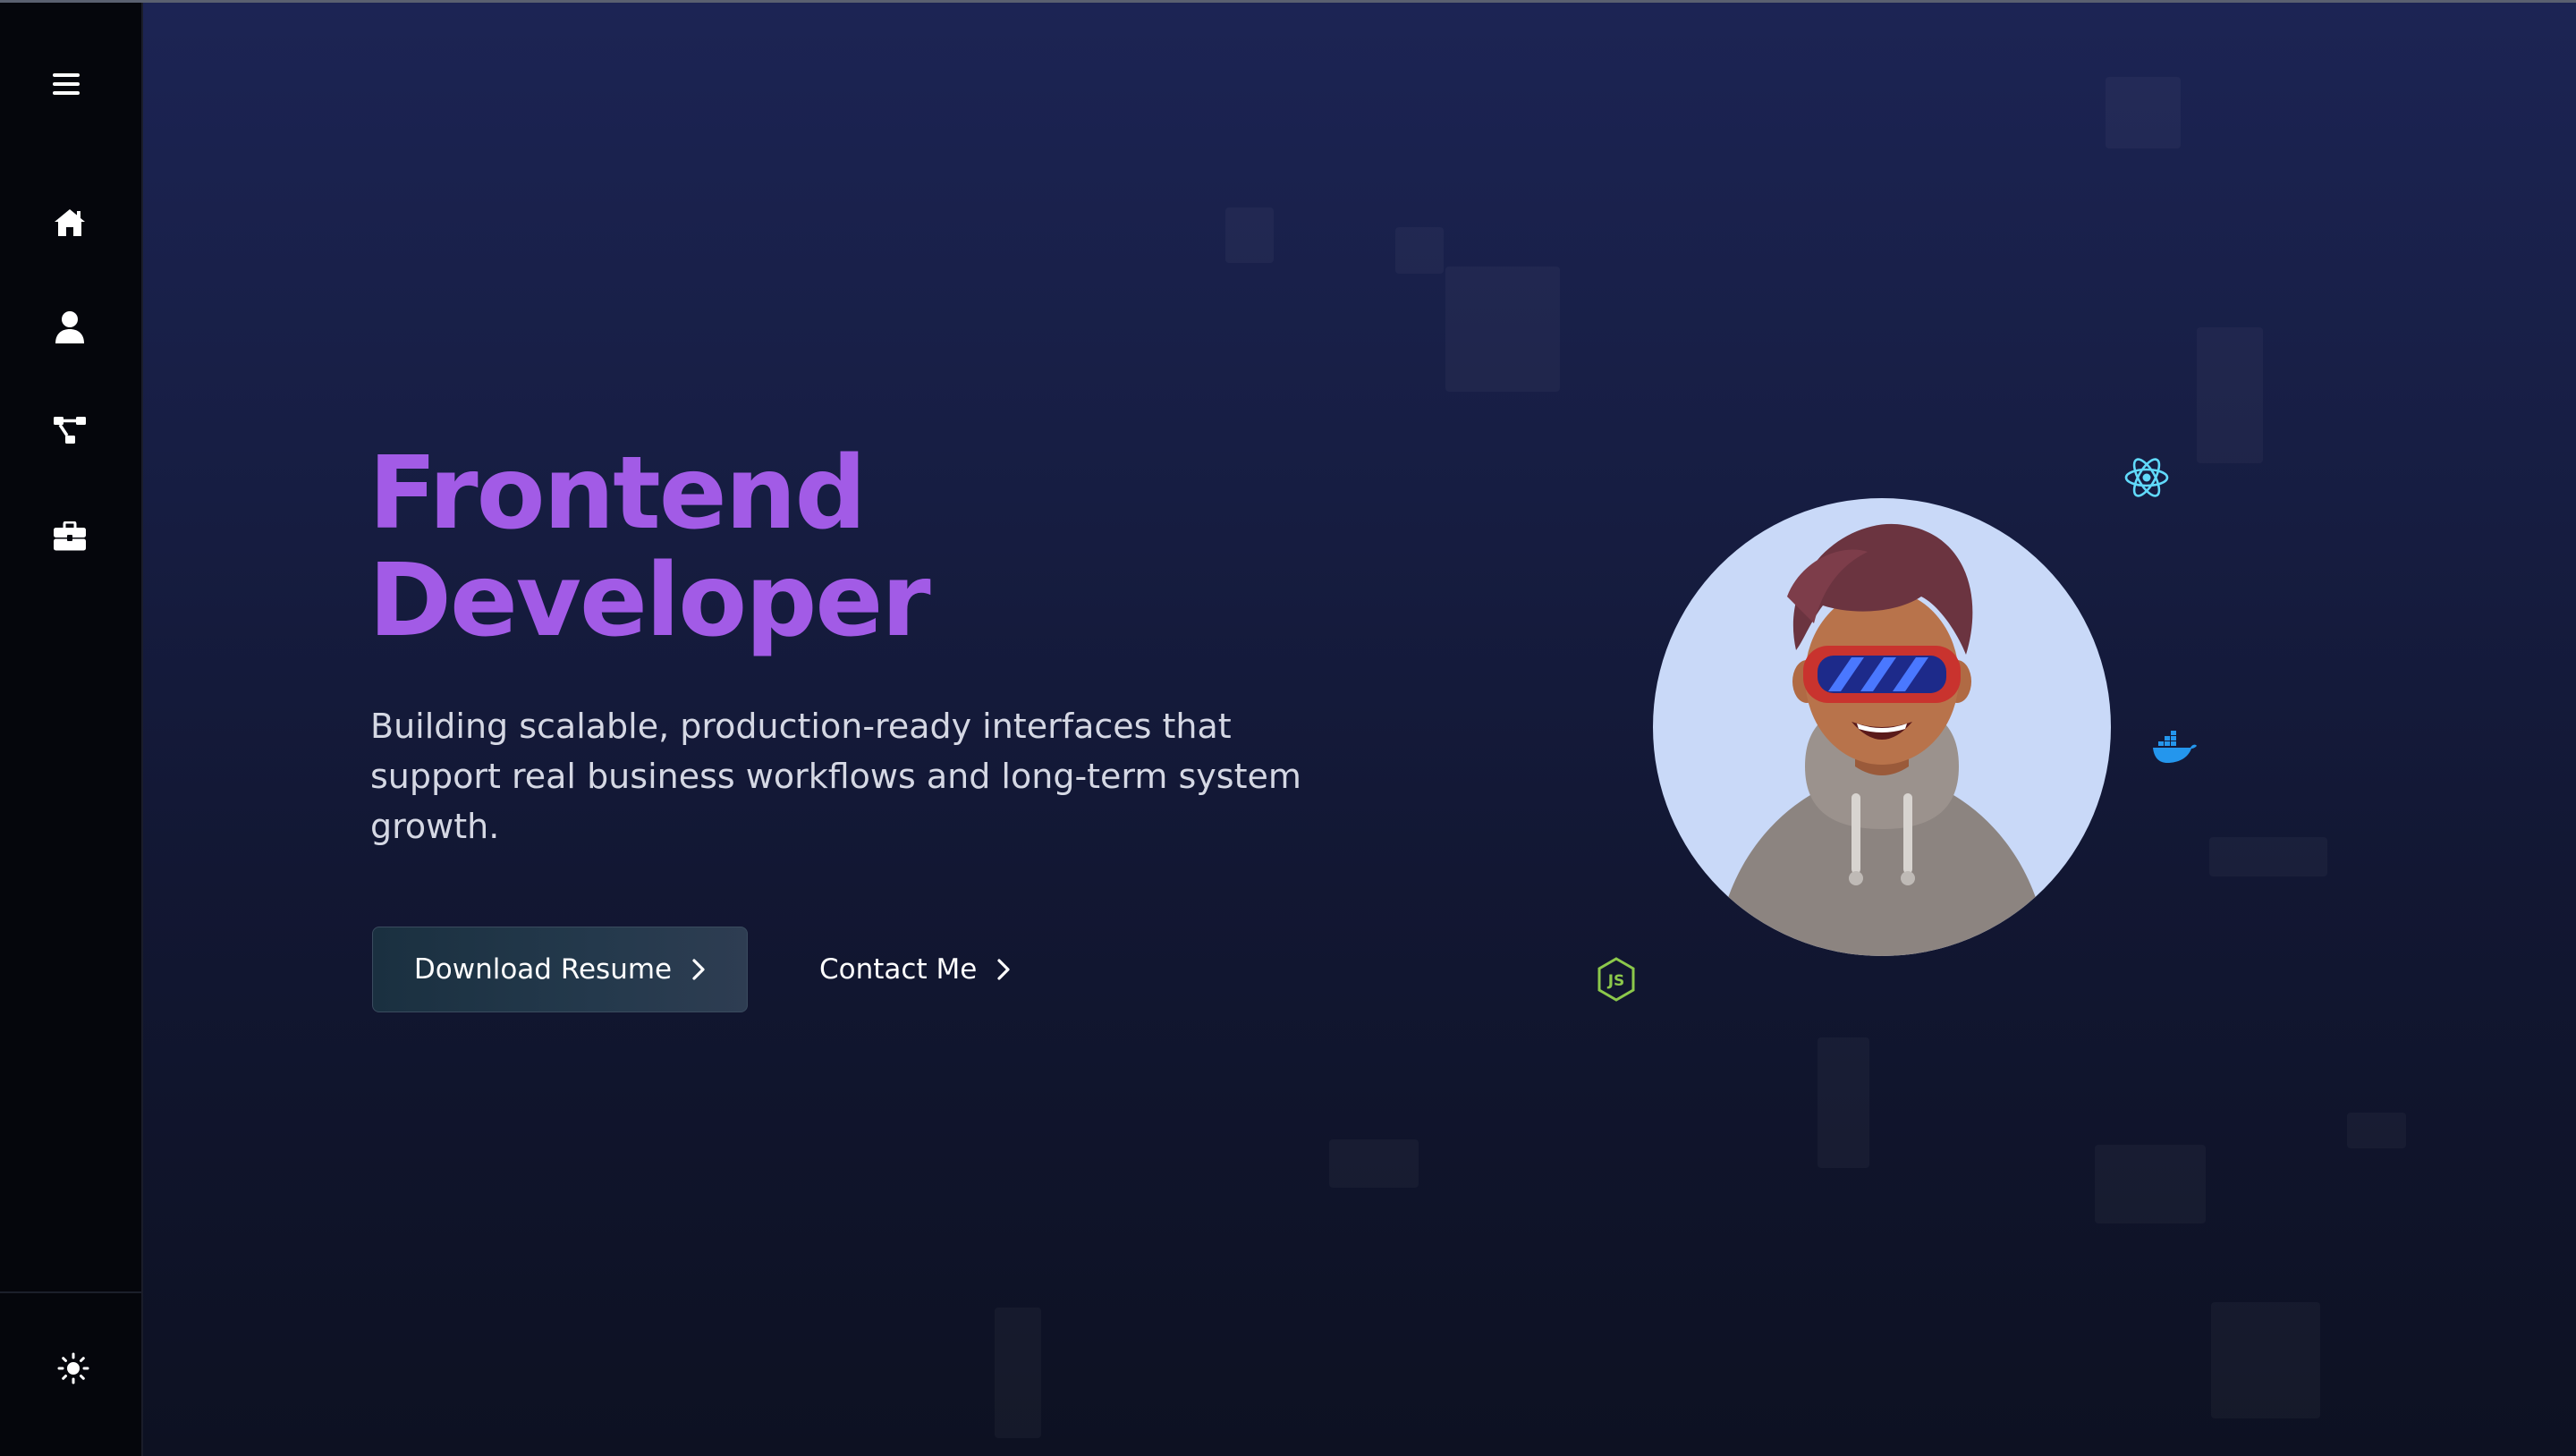  I want to click on contact-me-button: Contact Me, so click(915, 969).